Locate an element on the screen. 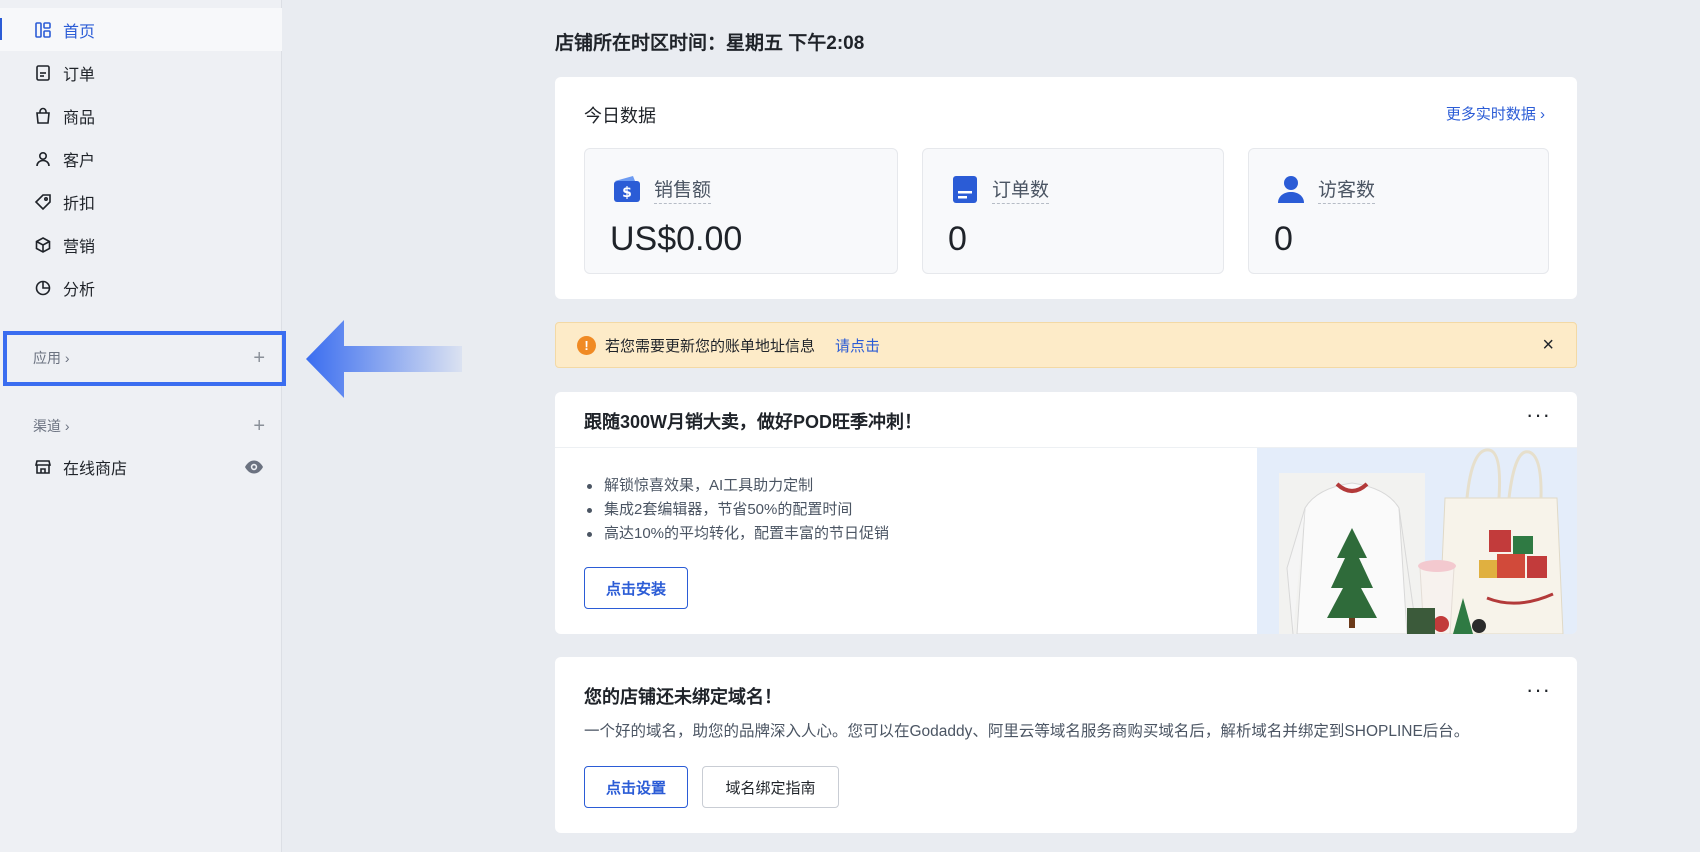 Image resolution: width=1700 pixels, height=852 pixels. channels-section-label: 渠道 › is located at coordinates (51, 426).